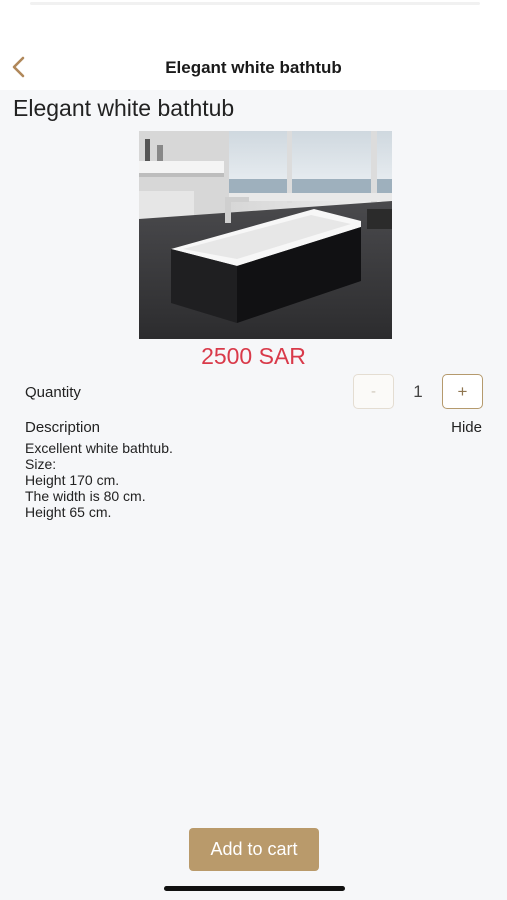 The width and height of the screenshot is (507, 900). I want to click on page-title: Elegant white bathtub, so click(253, 67).